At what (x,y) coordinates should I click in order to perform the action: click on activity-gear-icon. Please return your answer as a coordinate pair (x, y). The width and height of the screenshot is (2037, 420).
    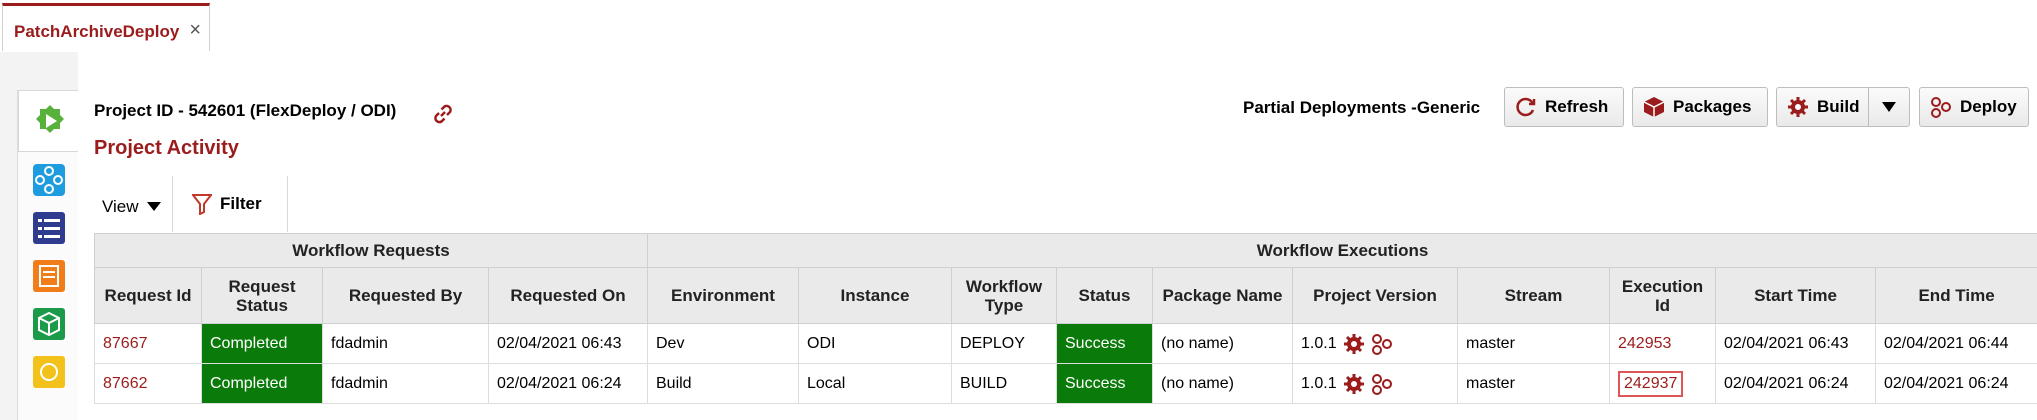
    Looking at the image, I should click on (50, 119).